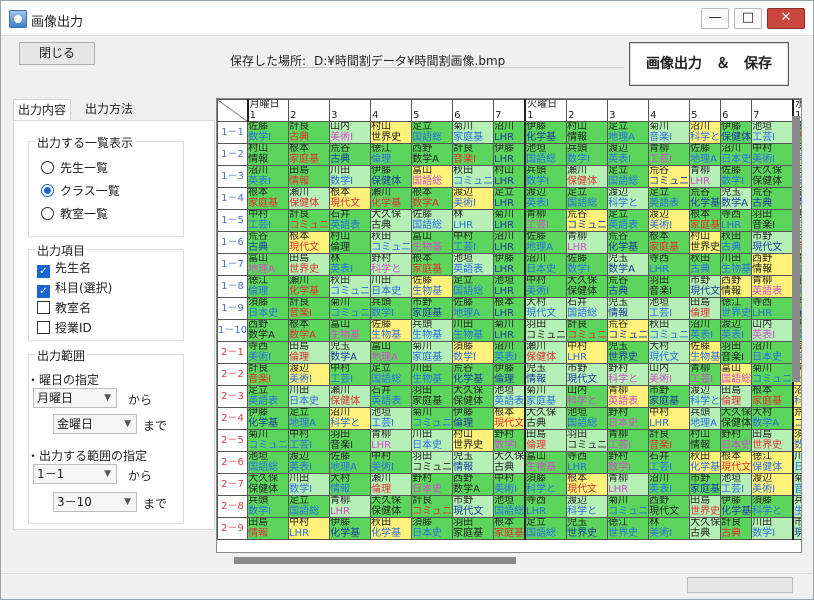 The width and height of the screenshot is (814, 600). What do you see at coordinates (473, 484) in the screenshot?
I see `timetable-cell: 西野 数学A` at bounding box center [473, 484].